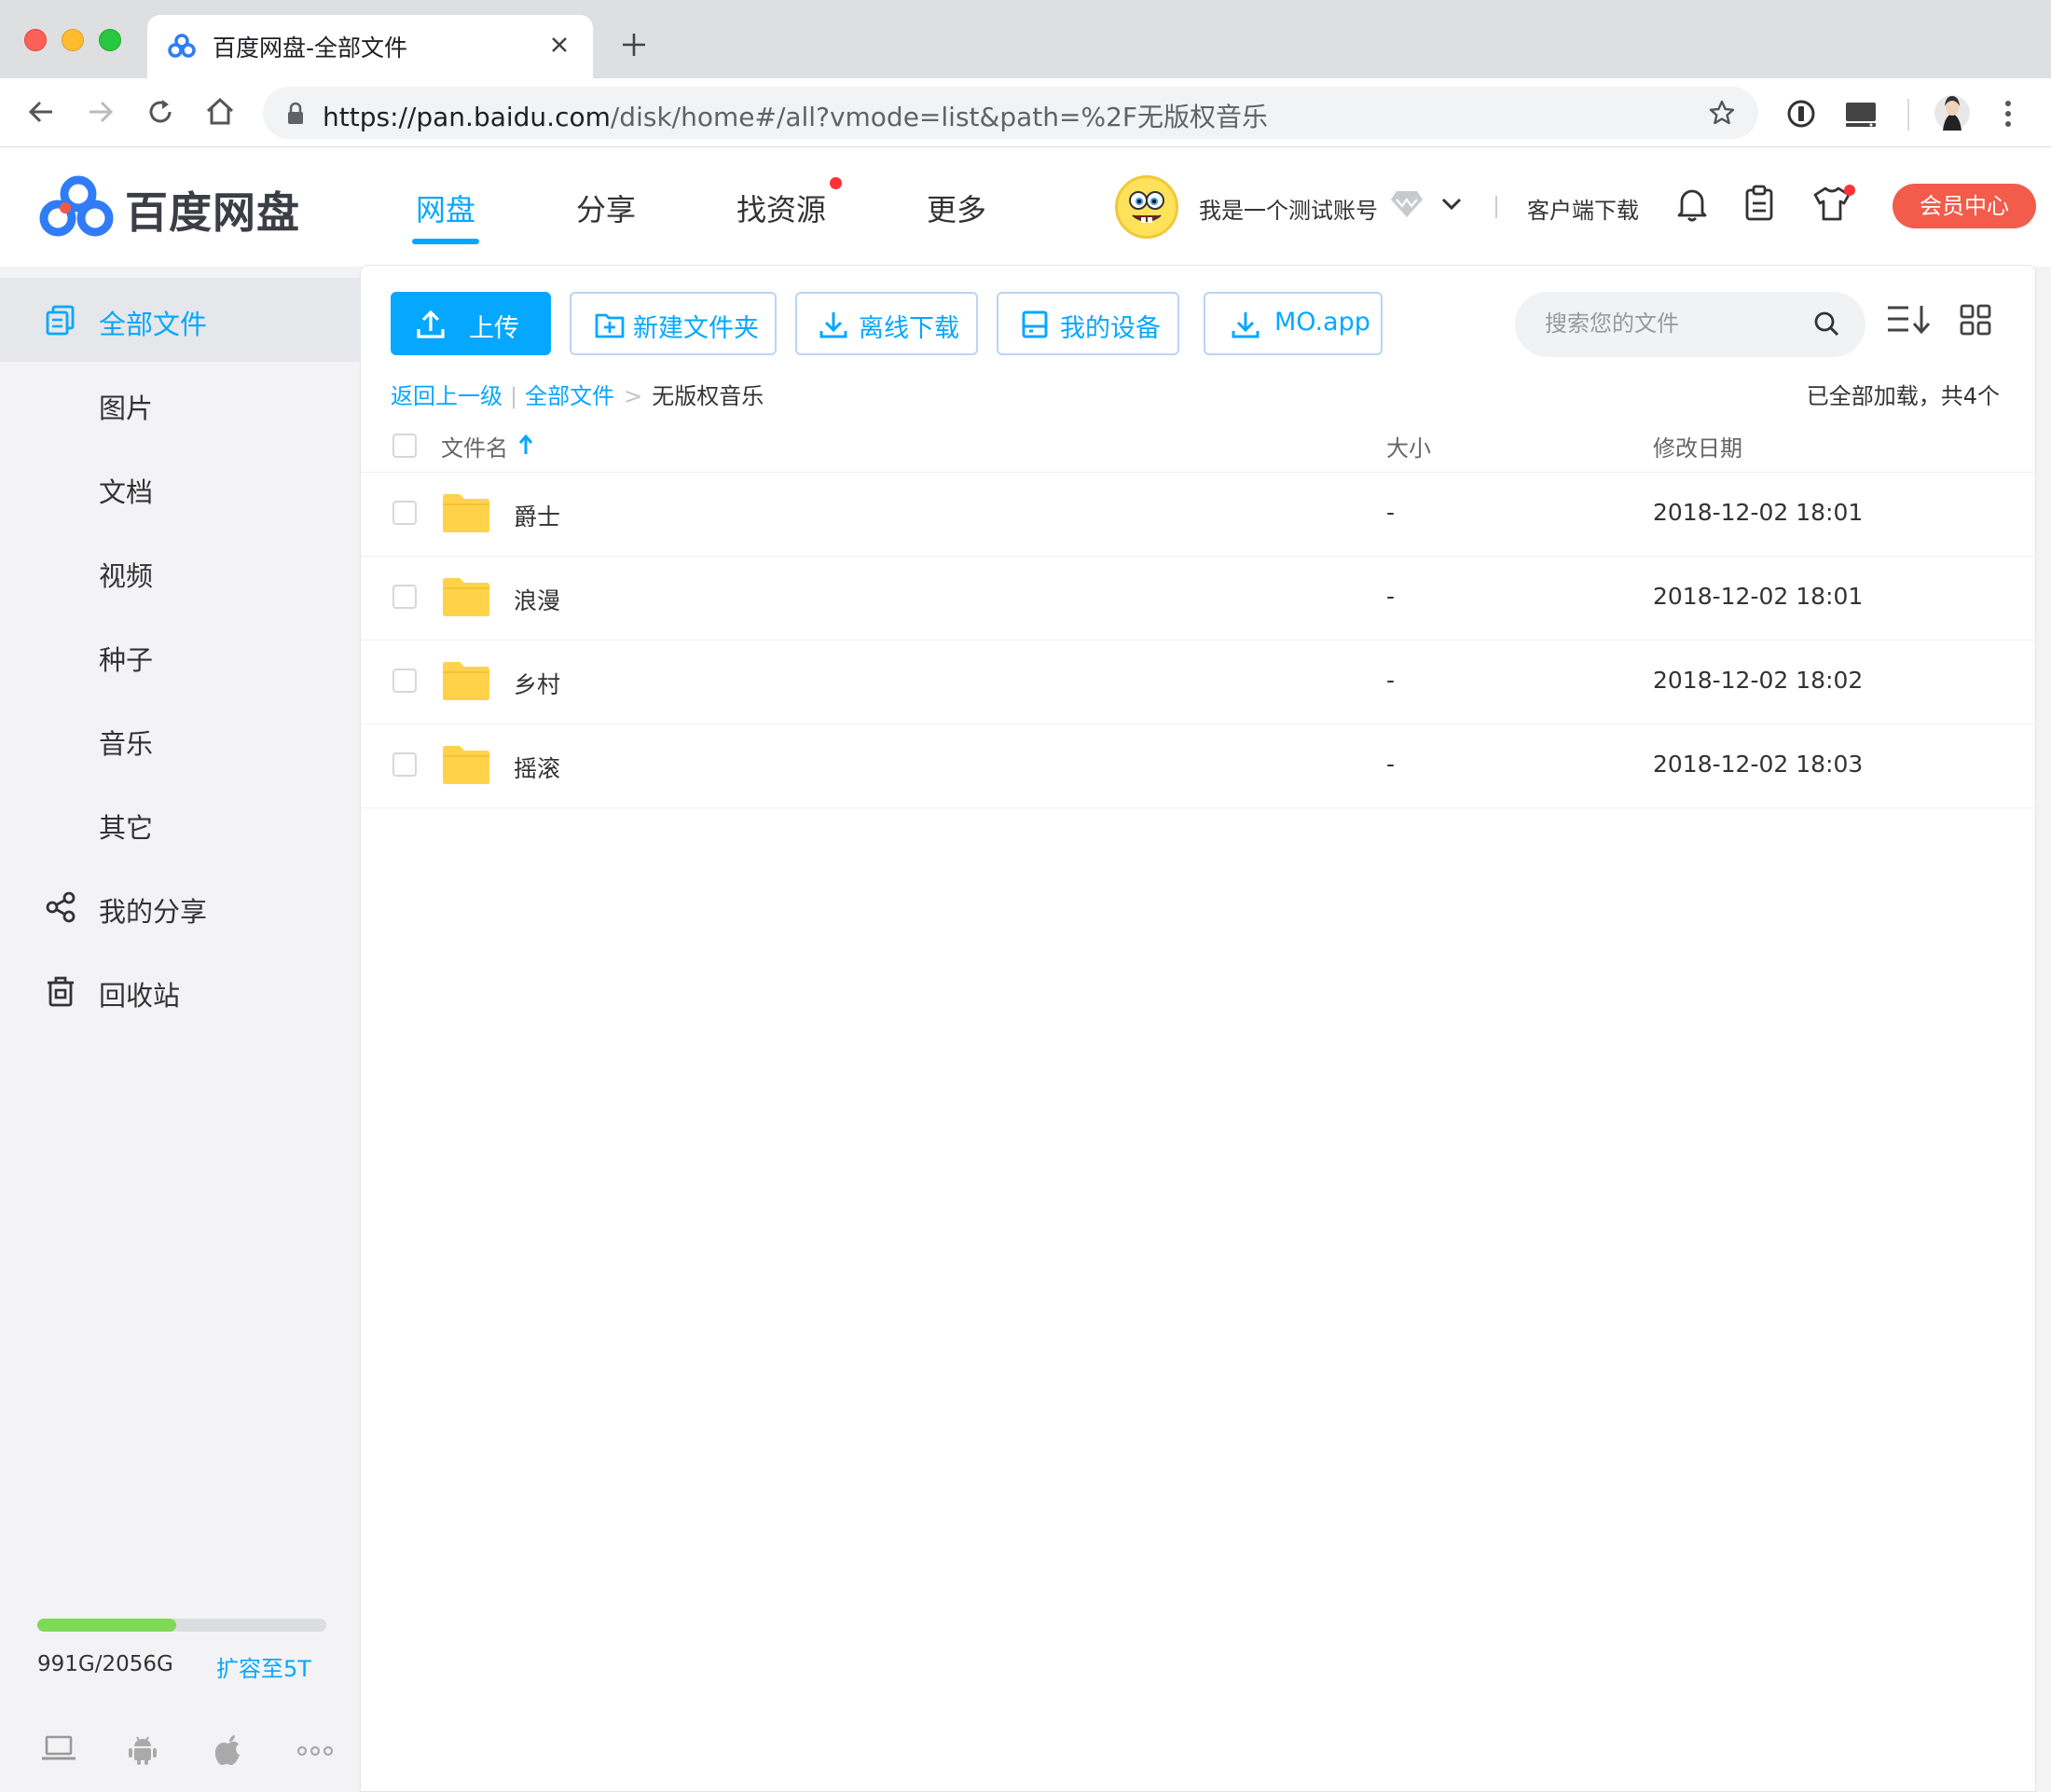 This screenshot has width=2051, height=1792. I want to click on device-extension-icon, so click(1861, 114).